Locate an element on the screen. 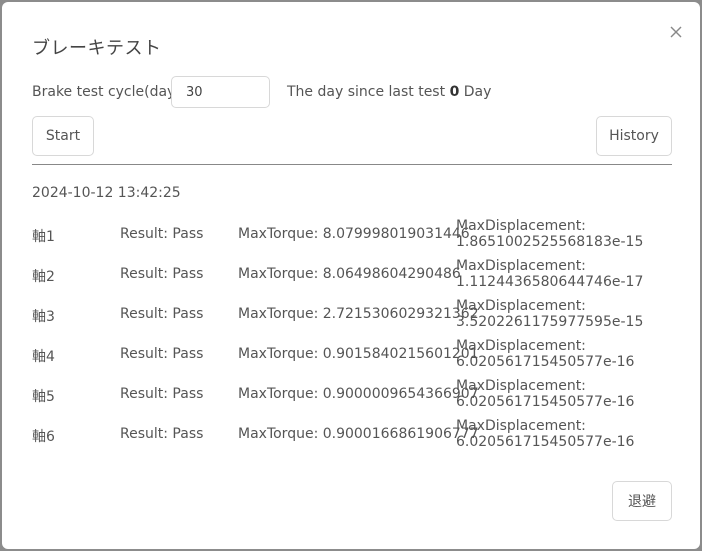 This screenshot has height=551, width=702. axis-label: 軸1 is located at coordinates (43, 237).